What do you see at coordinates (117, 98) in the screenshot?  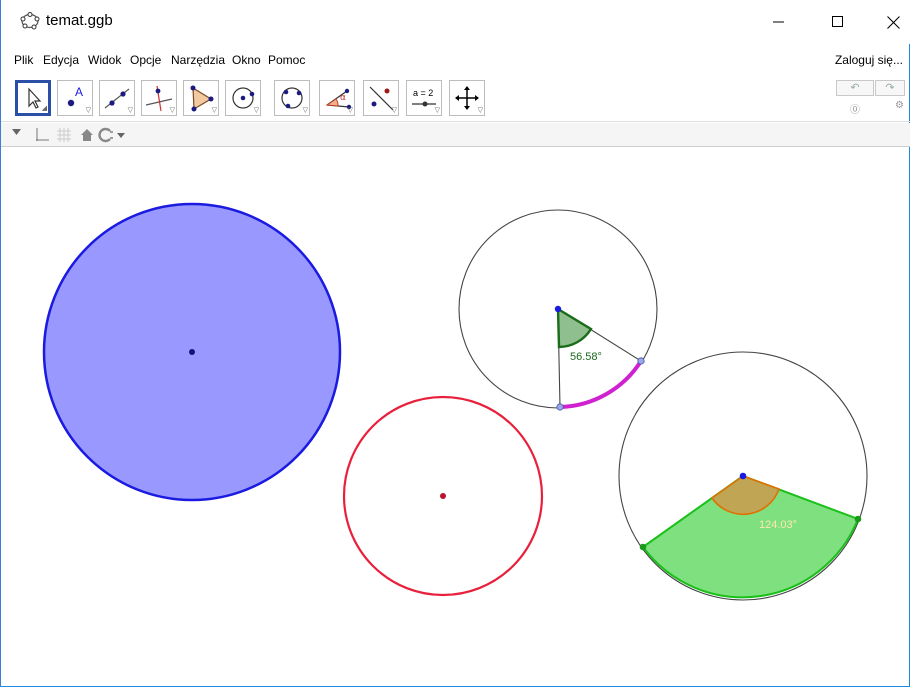 I see `line-tool-button: ▽` at bounding box center [117, 98].